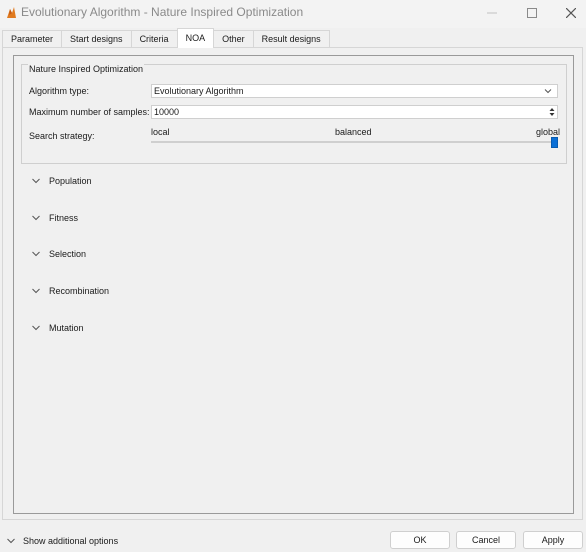  What do you see at coordinates (571, 13) in the screenshot?
I see `close-icon` at bounding box center [571, 13].